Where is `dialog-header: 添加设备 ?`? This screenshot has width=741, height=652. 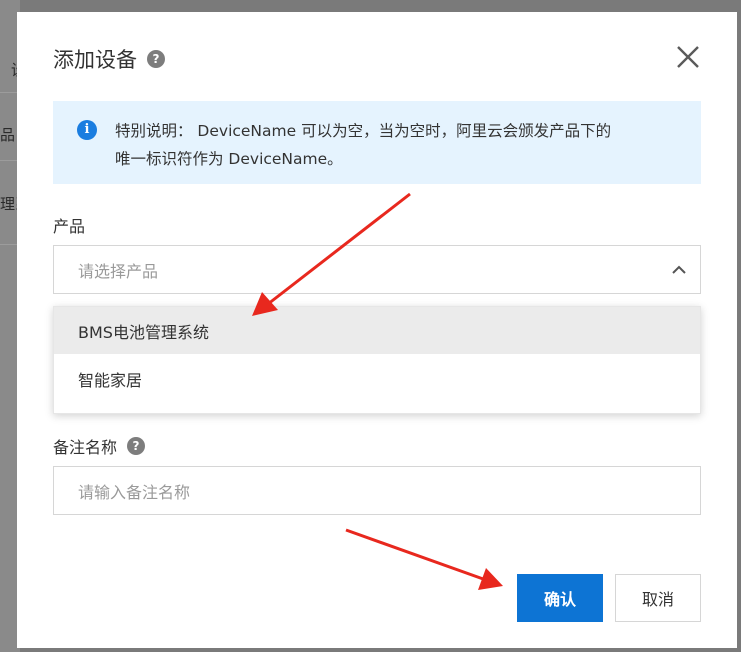
dialog-header: 添加设备 ? is located at coordinates (109, 59).